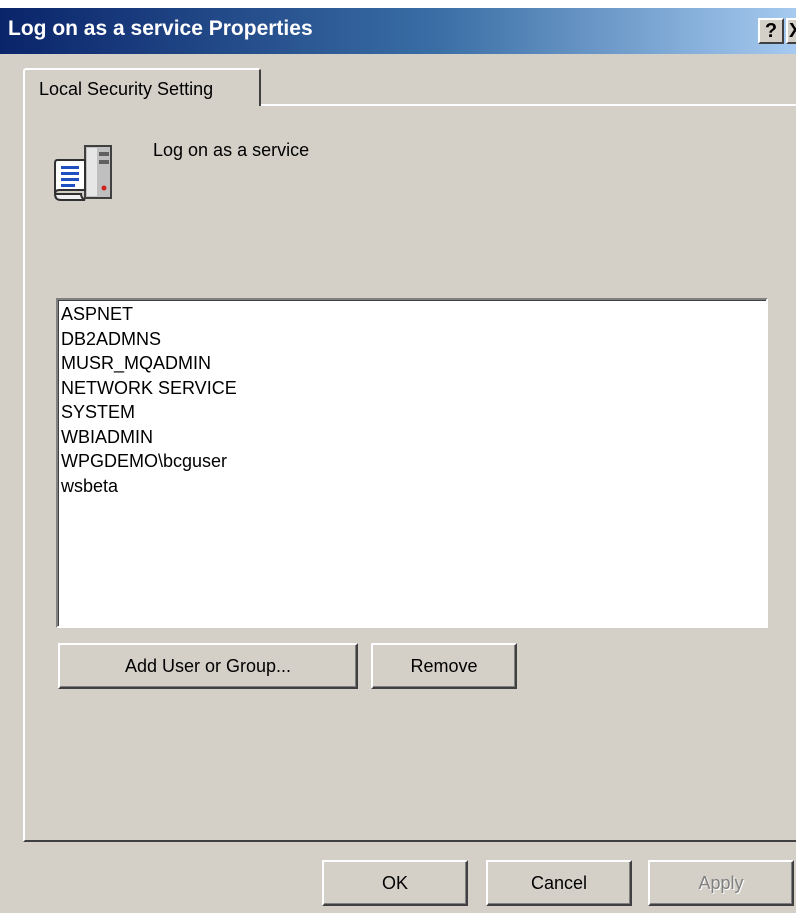 Image resolution: width=796 pixels, height=913 pixels. I want to click on window-title: Log on as a service Properties, so click(160, 28).